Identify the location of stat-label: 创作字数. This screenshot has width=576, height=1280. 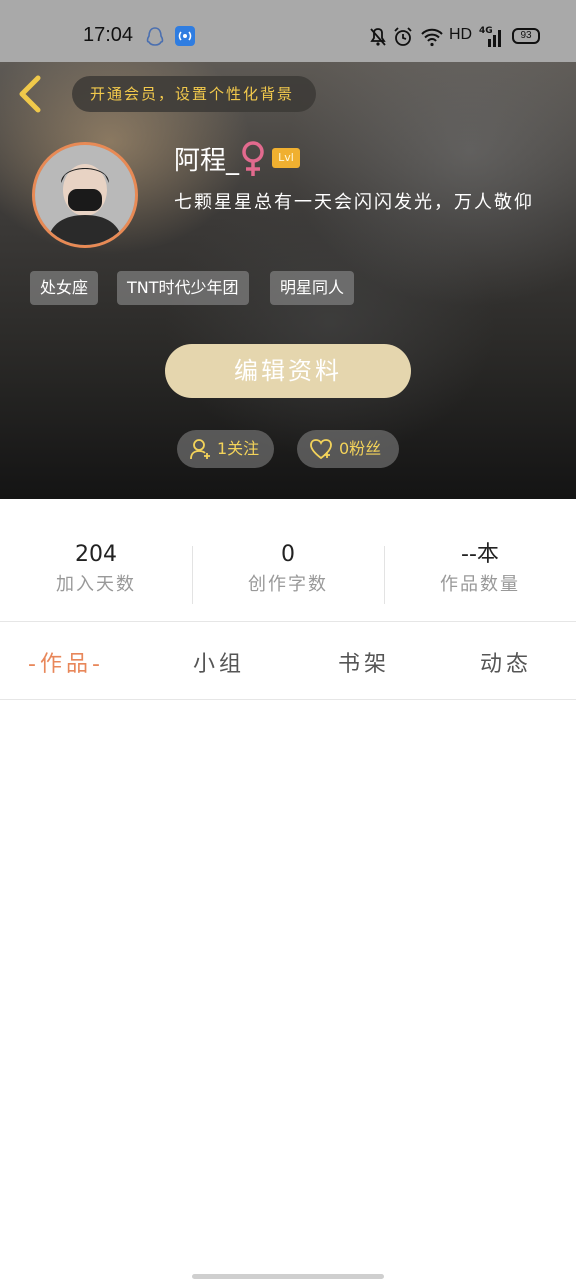
(288, 584).